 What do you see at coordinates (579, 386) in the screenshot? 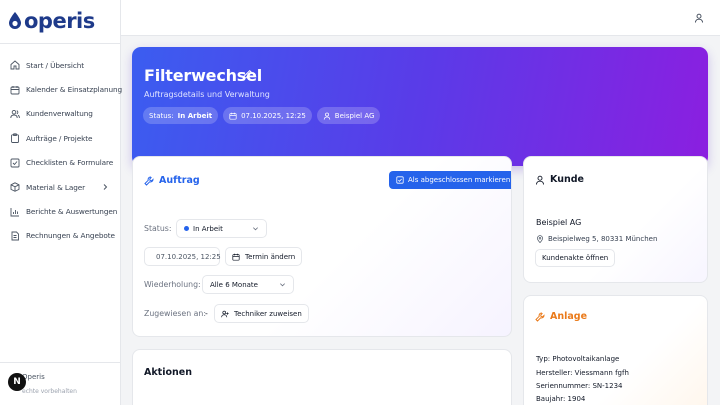
I see `anlage-serial: Seriennummer: SN-1234` at bounding box center [579, 386].